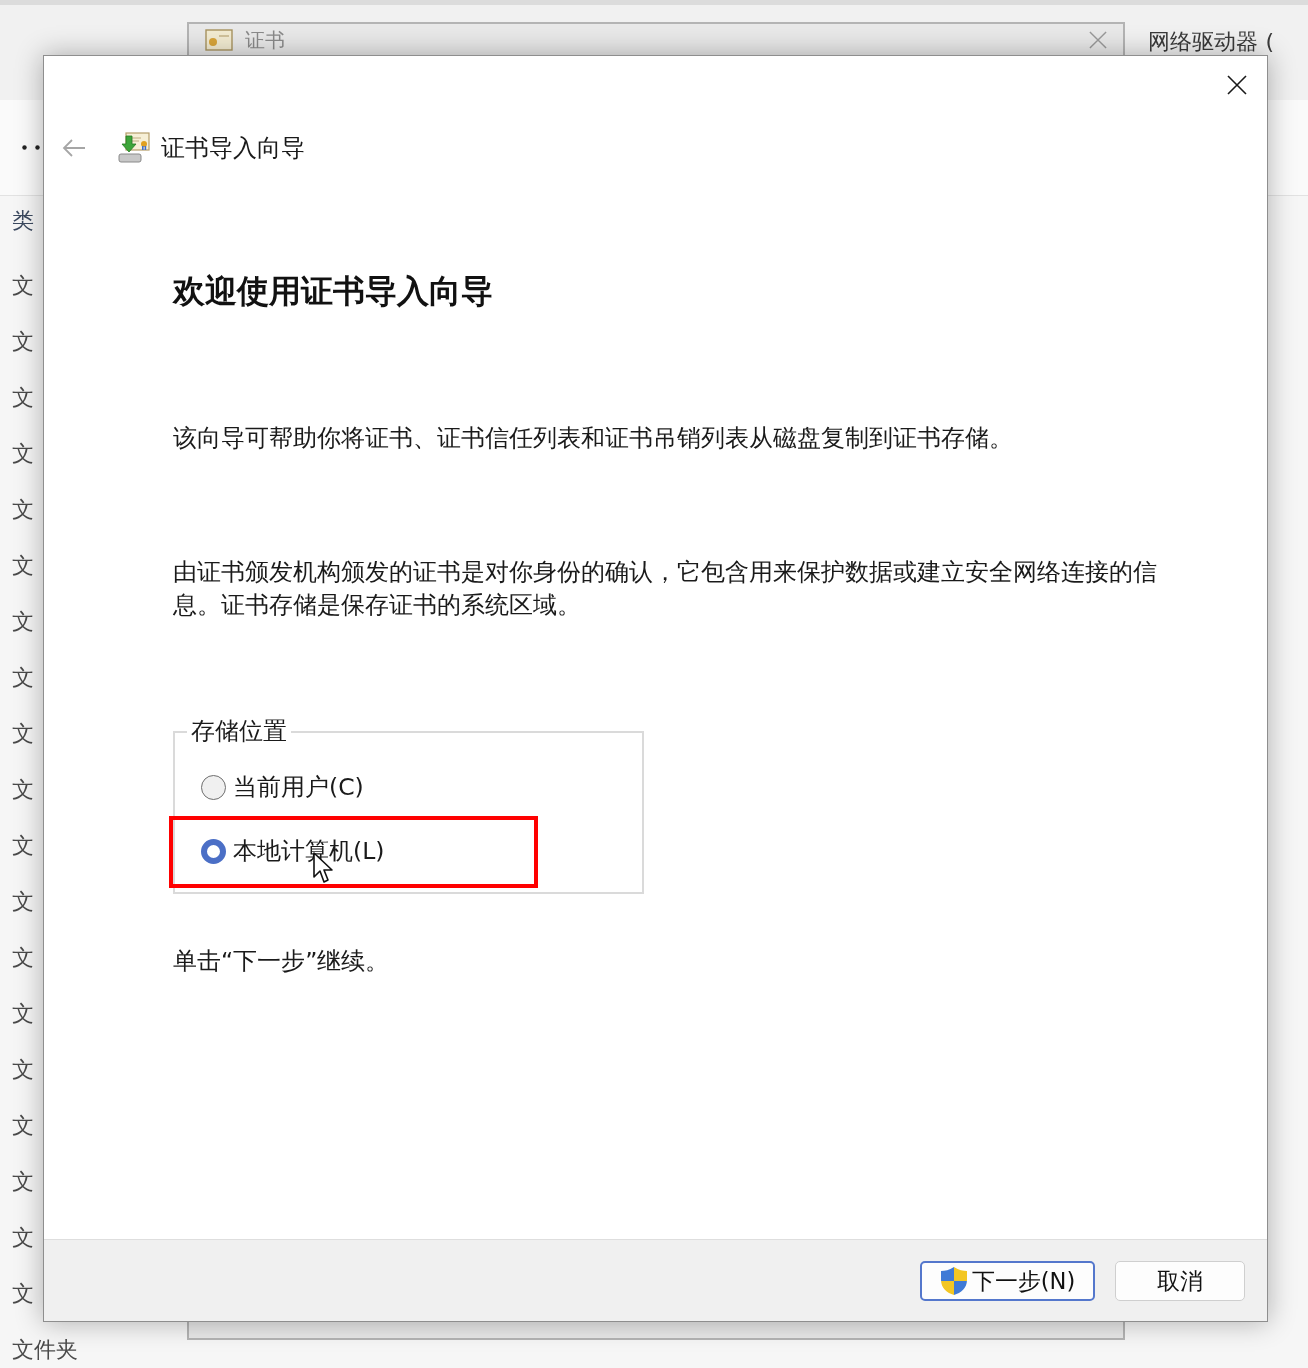  Describe the element at coordinates (219, 39) in the screenshot. I see `certificate-icon` at that location.